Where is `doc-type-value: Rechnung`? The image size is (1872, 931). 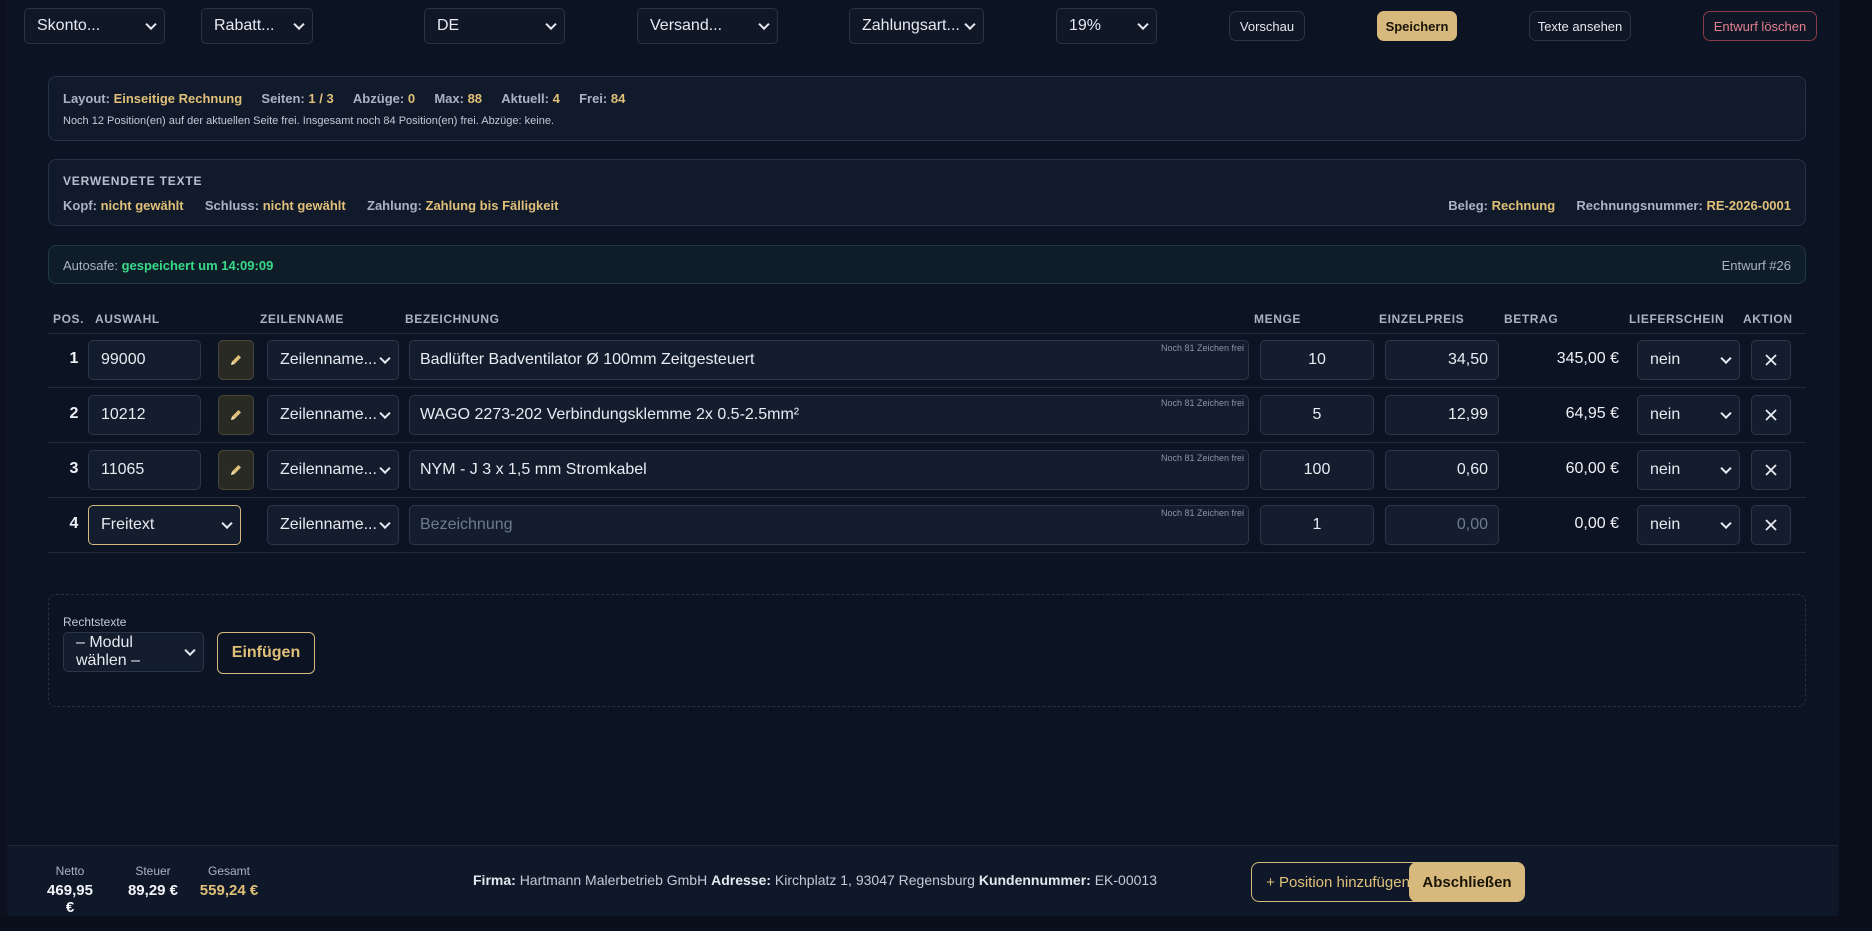
doc-type-value: Rechnung is located at coordinates (1523, 205).